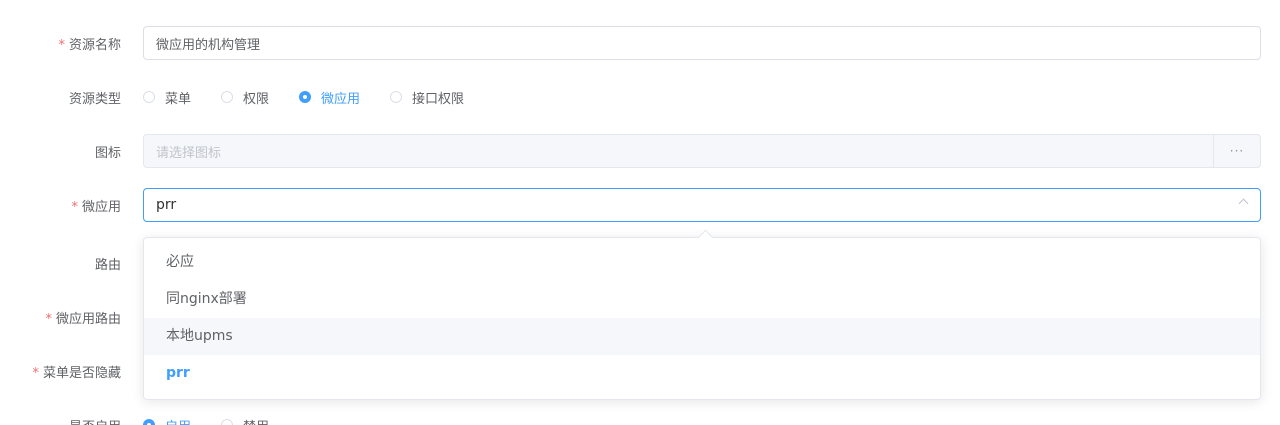  I want to click on micro-app-route-label: * 微应用路由, so click(83, 319).